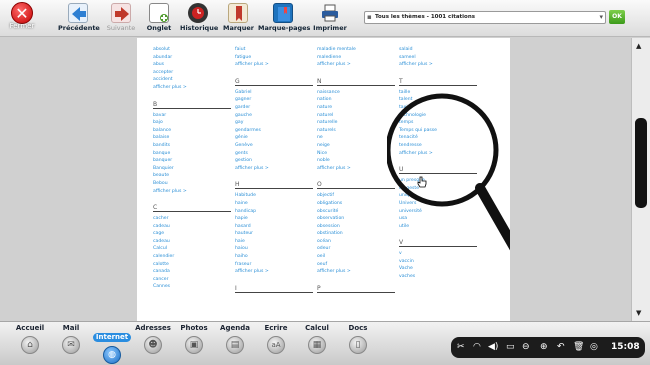 This screenshot has width=650, height=365. I want to click on dock-item-calcul: Calcul ▦, so click(317, 339).